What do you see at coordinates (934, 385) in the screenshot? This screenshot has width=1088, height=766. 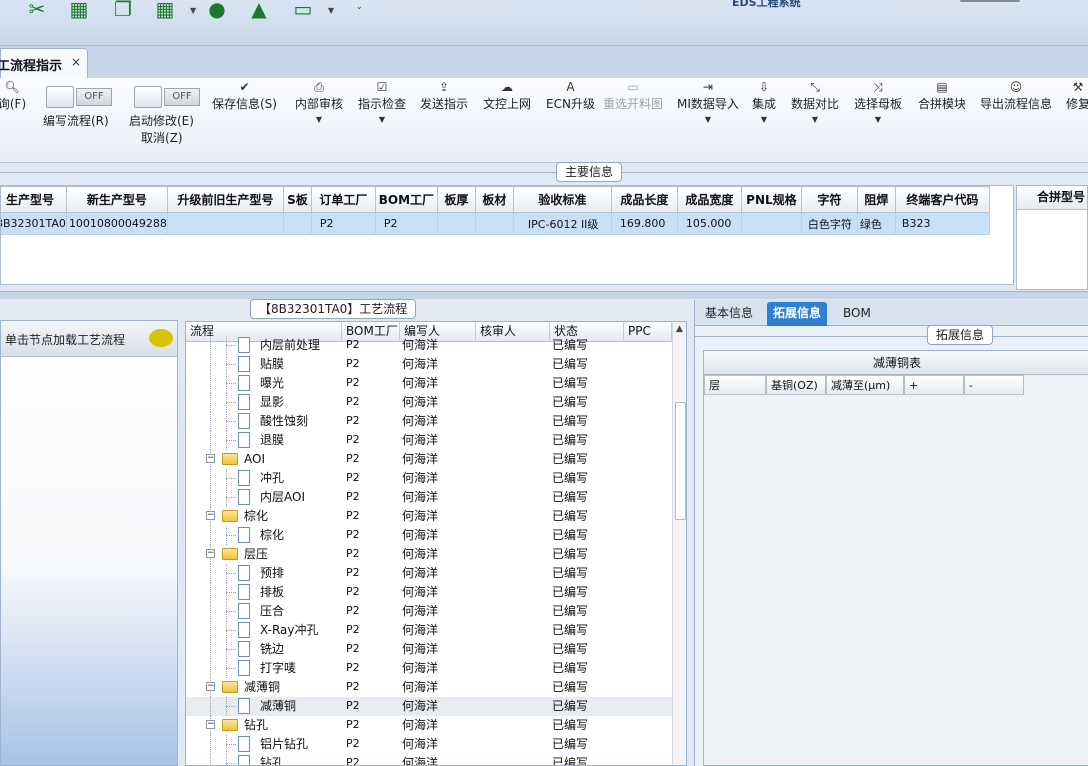 I see `add-row-button: +` at bounding box center [934, 385].